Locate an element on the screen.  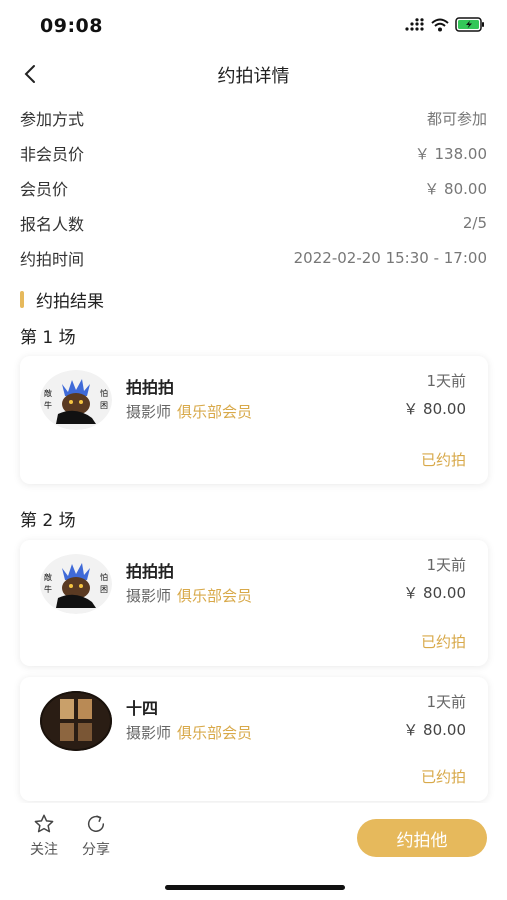
page-title: 约拍详情 is located at coordinates (253, 76).